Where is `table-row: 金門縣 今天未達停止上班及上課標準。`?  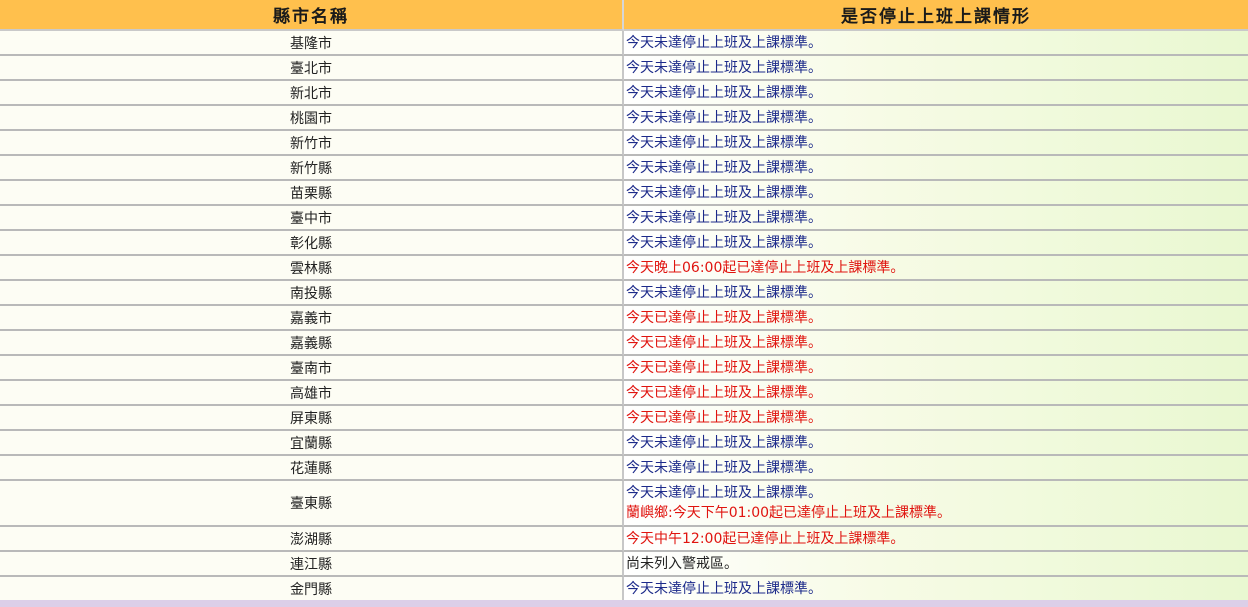
table-row: 金門縣 今天未達停止上班及上課標準。 is located at coordinates (624, 589).